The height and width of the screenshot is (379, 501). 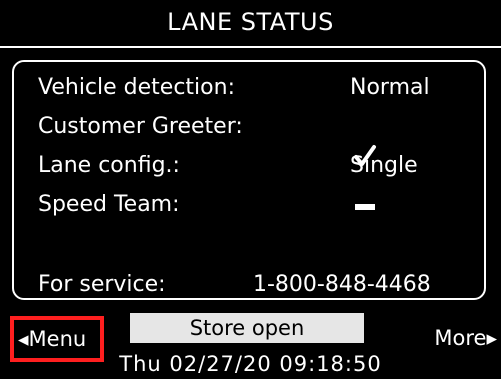 What do you see at coordinates (250, 47) in the screenshot?
I see `title-divider` at bounding box center [250, 47].